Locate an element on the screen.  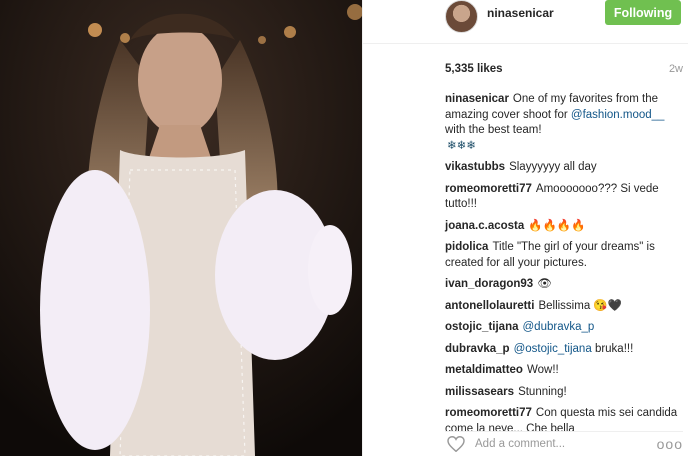
comment-mention: @dubravka_p is located at coordinates (559, 327).